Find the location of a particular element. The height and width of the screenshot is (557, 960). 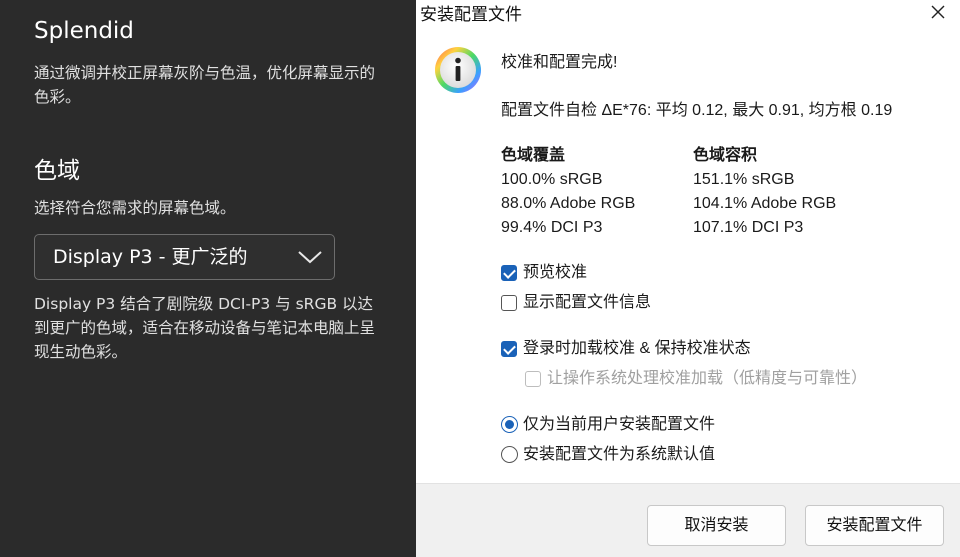

panel-title: Splendid is located at coordinates (84, 31).